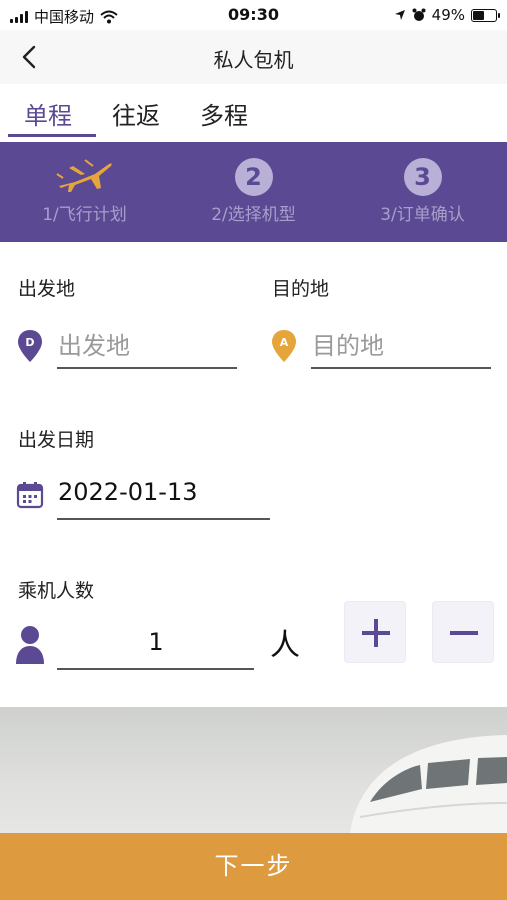  I want to click on step-select-aircraft: 2 2/选择机型, so click(253, 192).